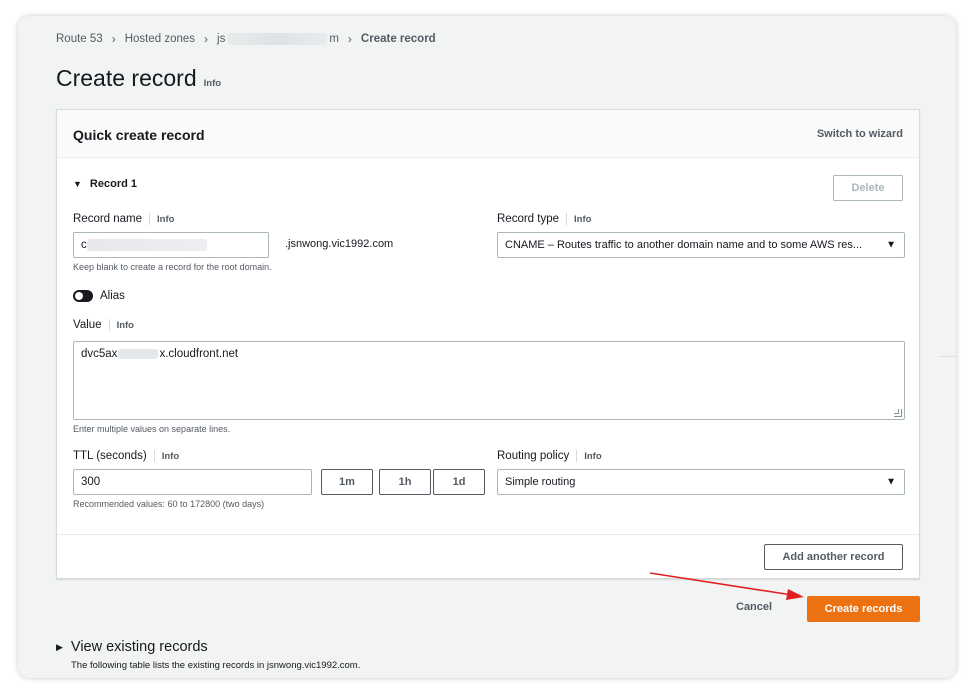 The height and width of the screenshot is (695, 974). What do you see at coordinates (459, 482) in the screenshot?
I see `ttl-1d-button: 1d` at bounding box center [459, 482].